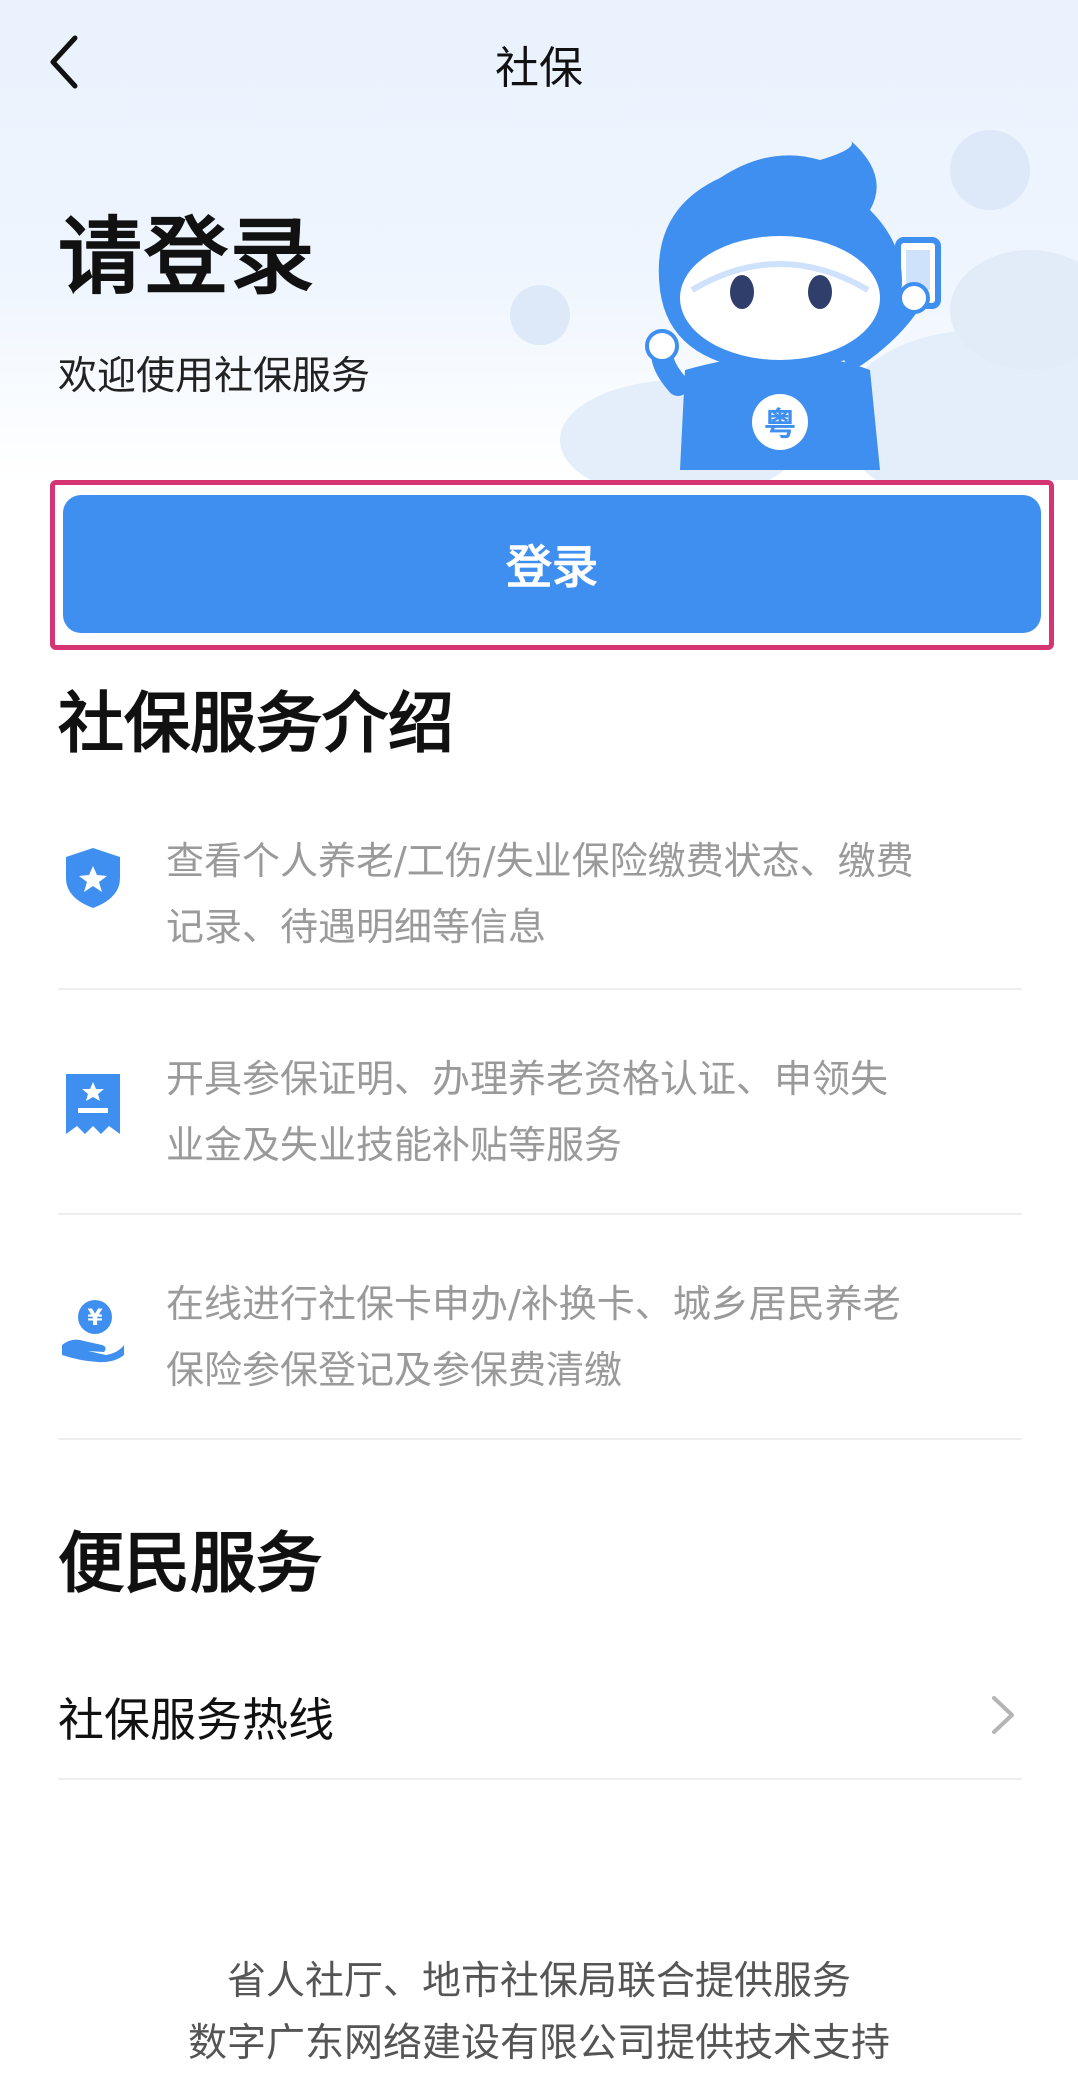  What do you see at coordinates (95, 1318) in the screenshot?
I see `coin-symbol: ¥` at bounding box center [95, 1318].